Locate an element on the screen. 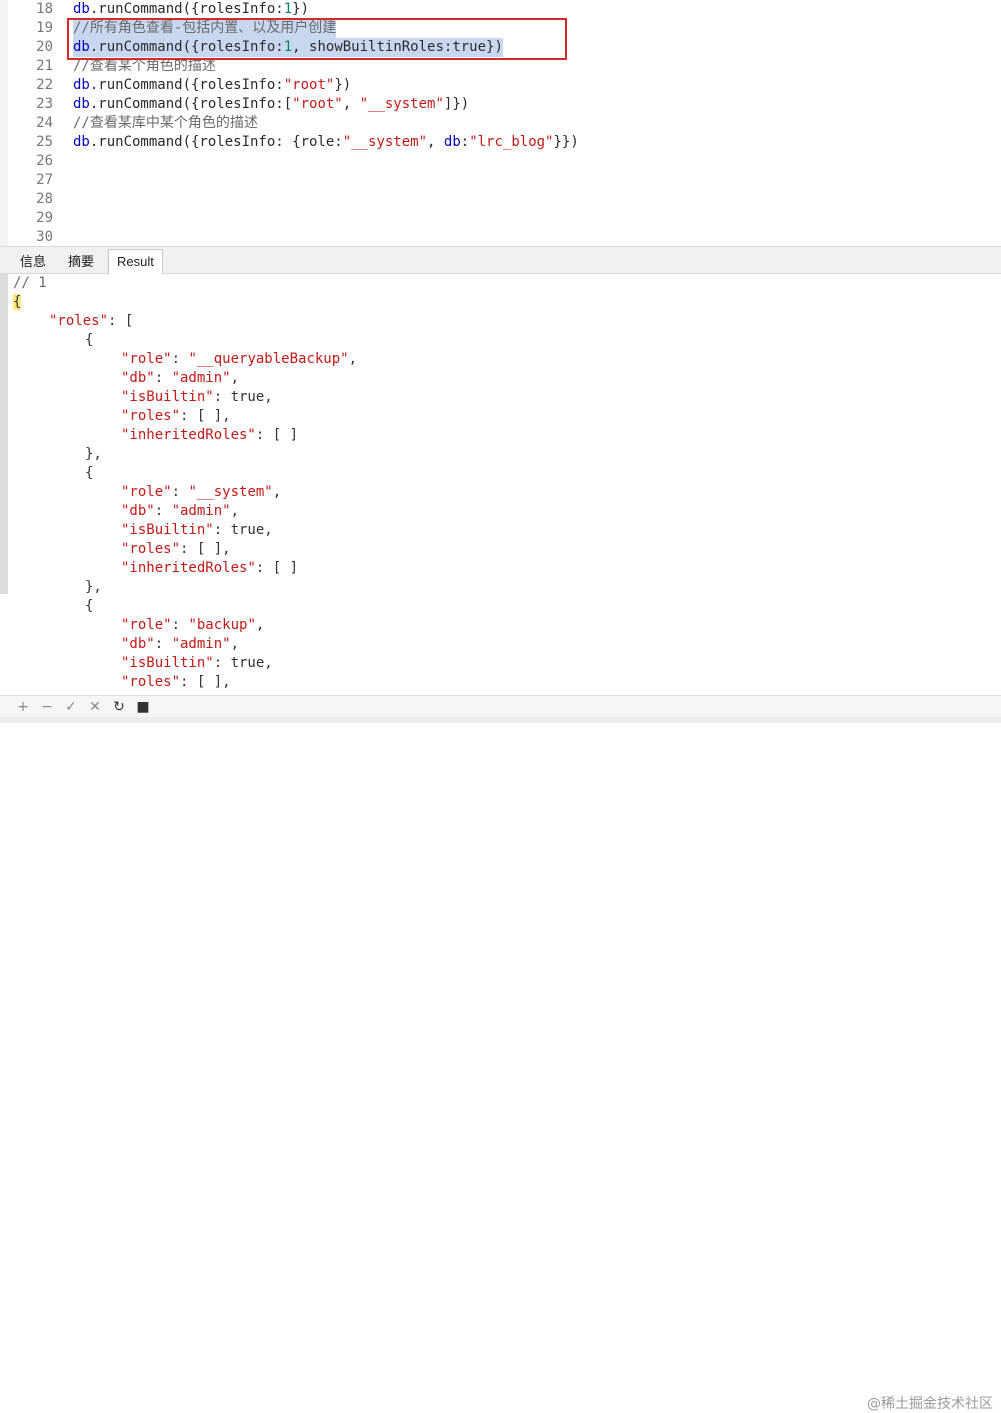 The image size is (1001, 1413). code-token: : is located at coordinates (465, 142).